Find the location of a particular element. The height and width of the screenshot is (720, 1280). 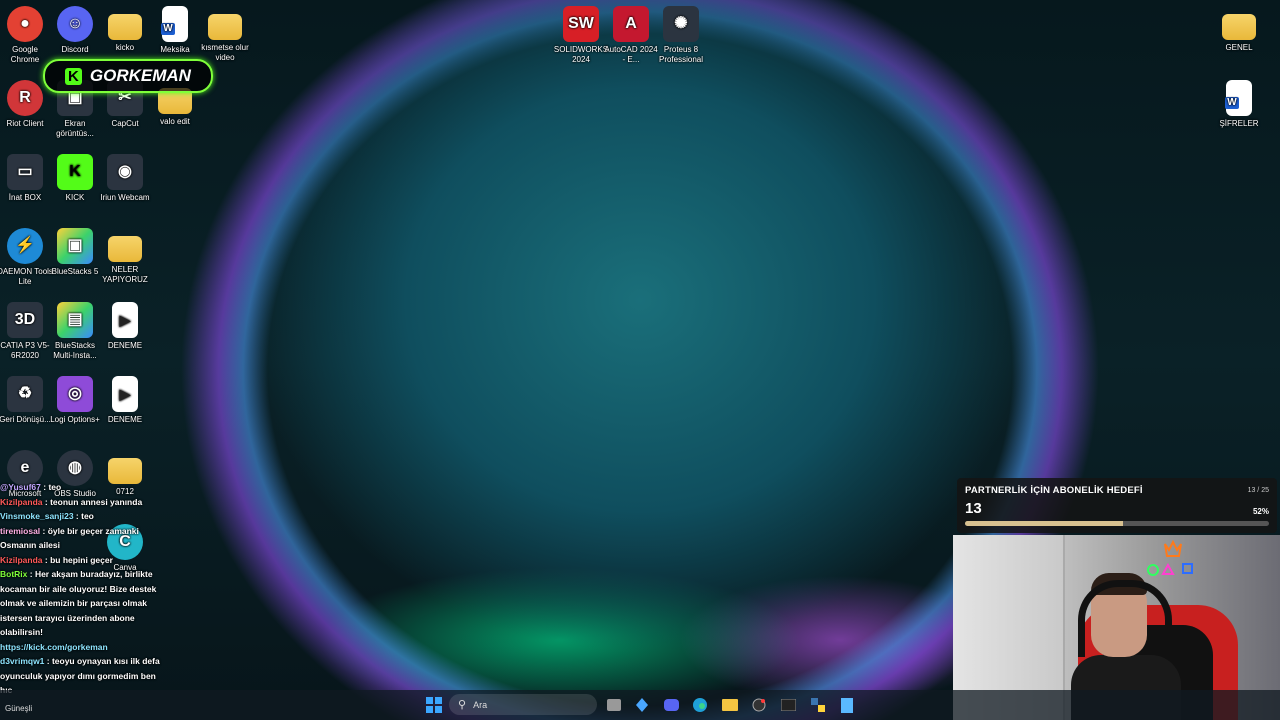

logi-icon: ◎ is located at coordinates (75, 394).